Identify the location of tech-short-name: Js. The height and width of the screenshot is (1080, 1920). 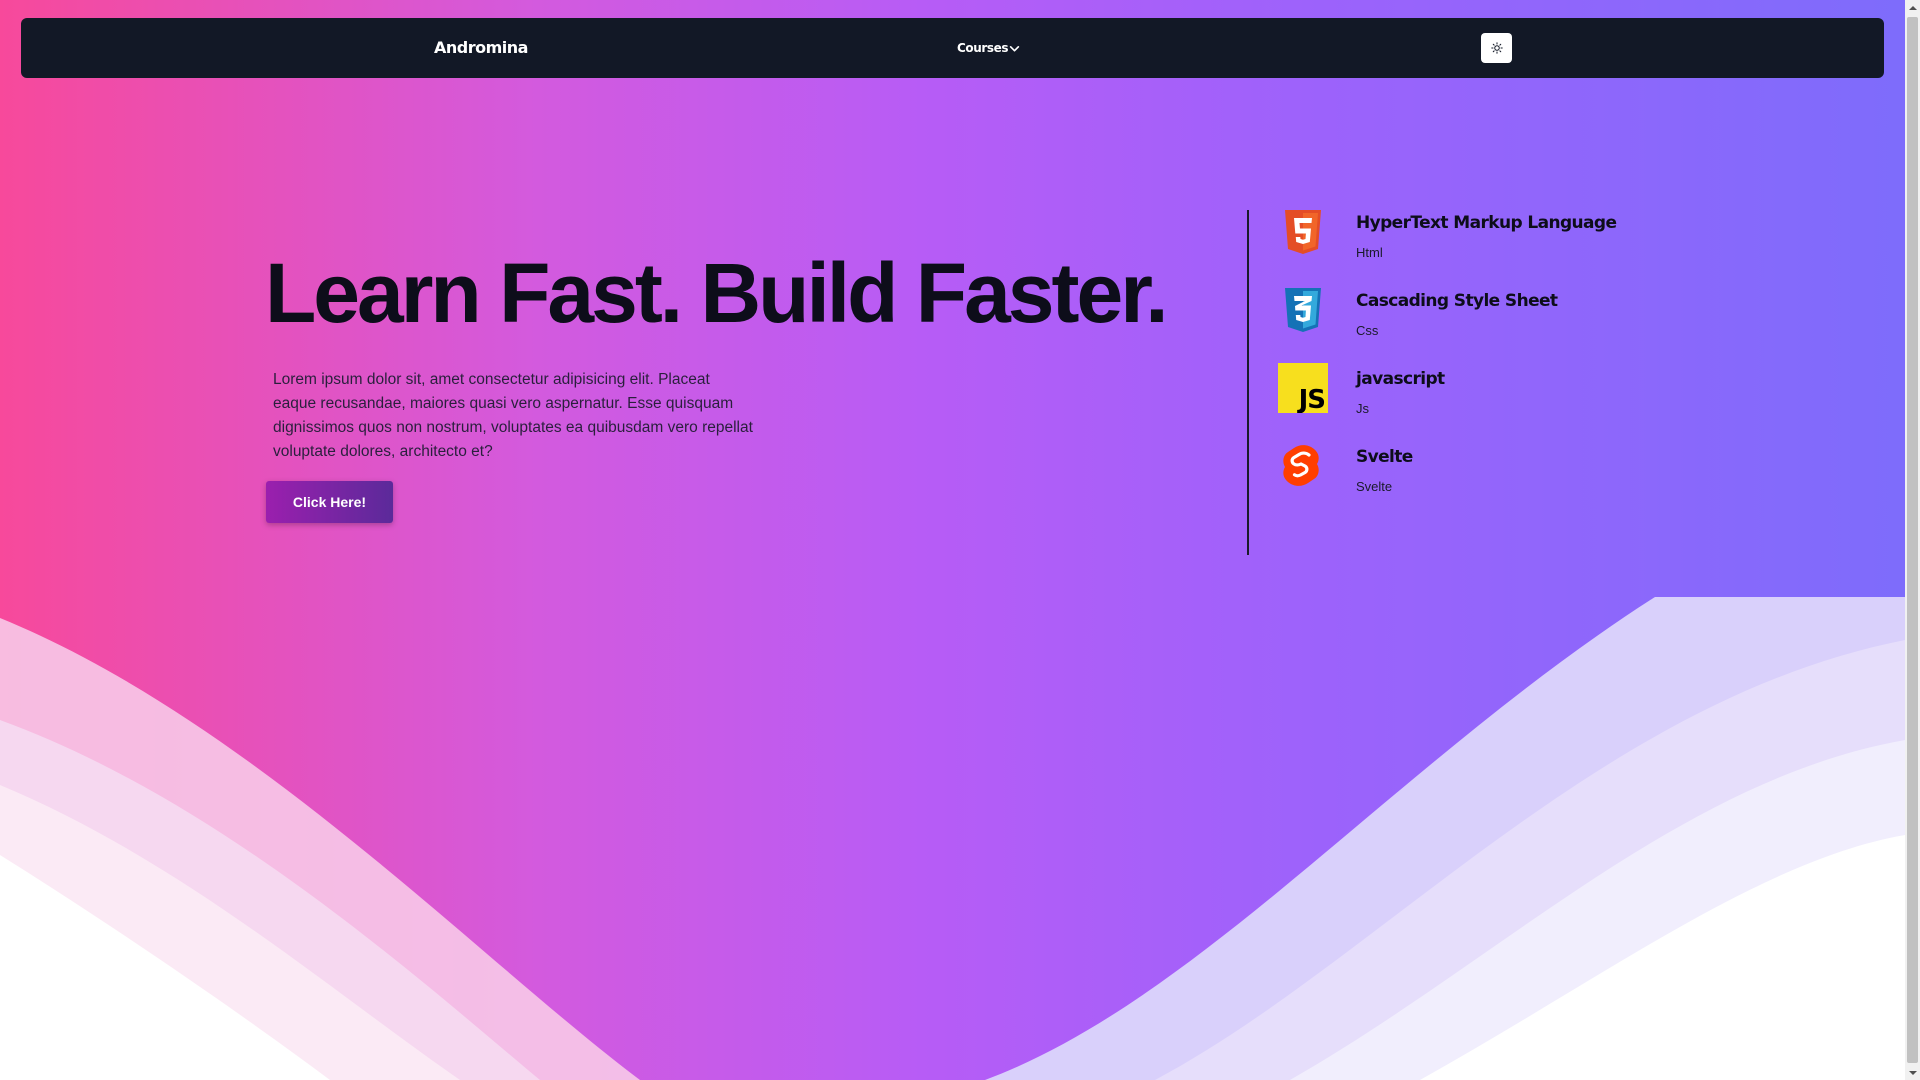
(1362, 408).